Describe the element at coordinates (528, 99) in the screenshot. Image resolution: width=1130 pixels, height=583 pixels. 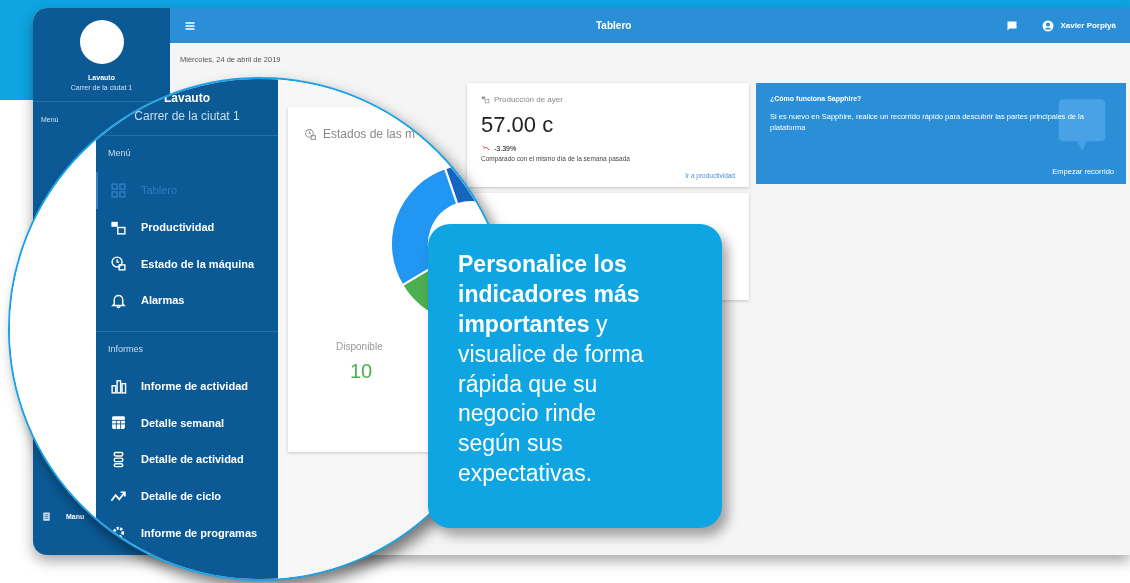
I see `card-title: Producción de ayer` at that location.